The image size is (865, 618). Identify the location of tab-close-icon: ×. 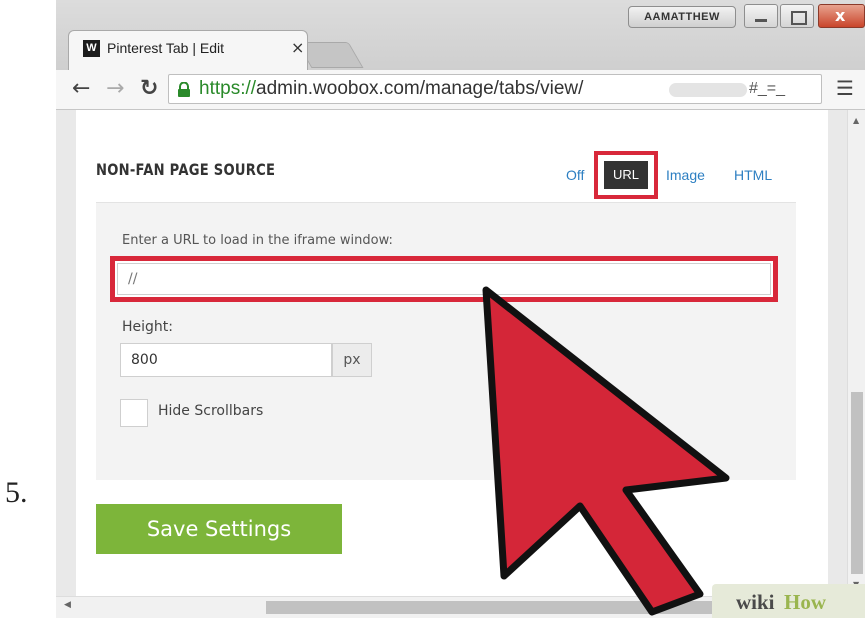
(297, 47).